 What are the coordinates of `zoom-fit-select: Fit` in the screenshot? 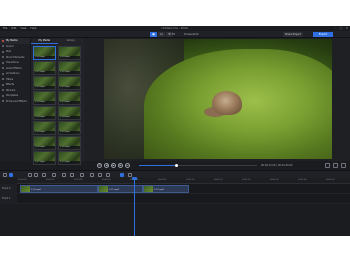 It's located at (173, 34).